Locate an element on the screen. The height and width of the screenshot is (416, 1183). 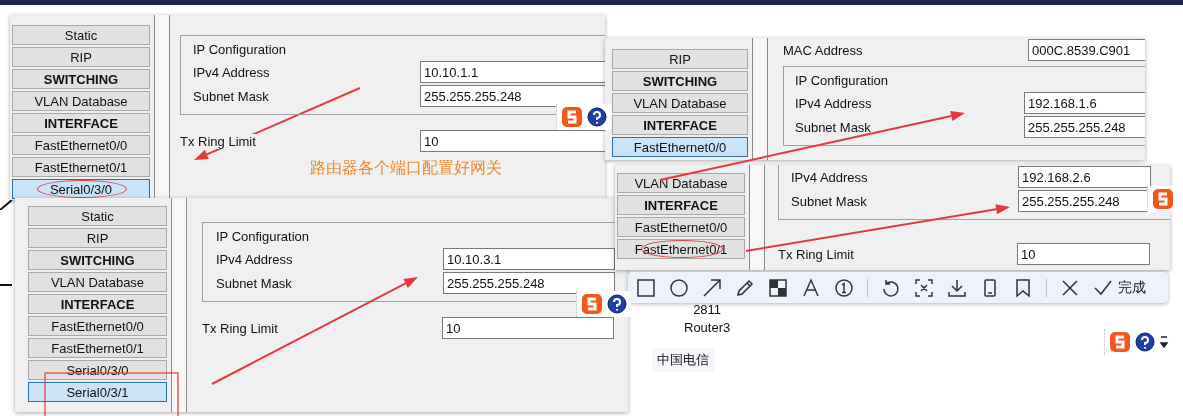
input-field: 192.168.1.6 is located at coordinates (1084, 103).